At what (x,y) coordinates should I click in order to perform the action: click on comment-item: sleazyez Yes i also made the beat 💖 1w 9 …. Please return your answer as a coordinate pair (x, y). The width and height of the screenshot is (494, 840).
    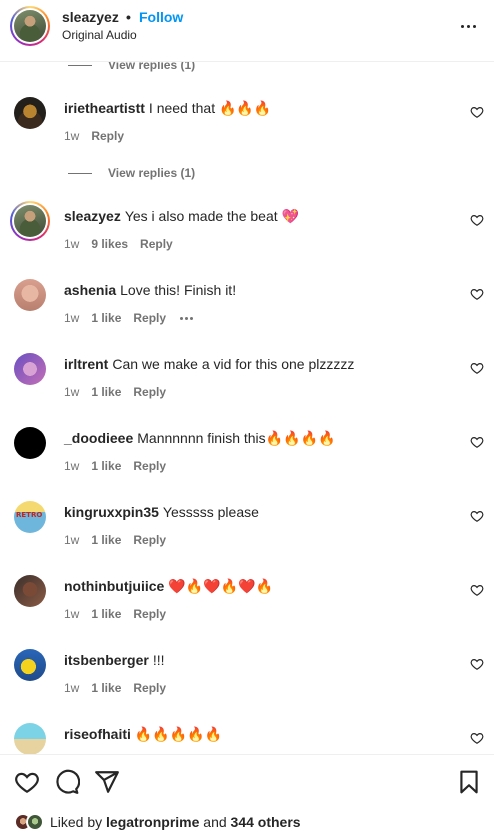
    Looking at the image, I should click on (247, 233).